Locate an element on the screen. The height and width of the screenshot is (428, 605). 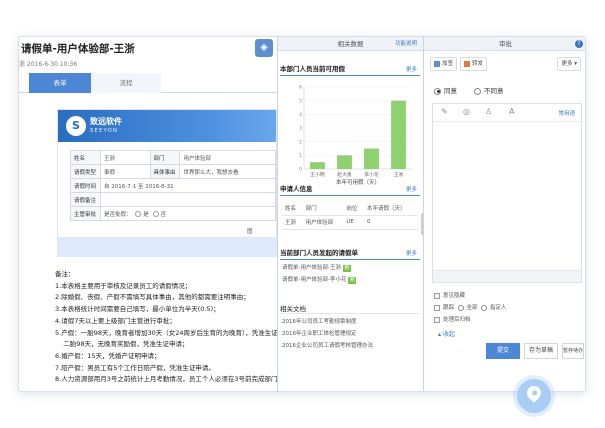
leave-bar-chart: 0 1 2 3 4 5 6 王小明 赵大勇 李小花 王浙本年可用假（天） is located at coordinates (355, 135).